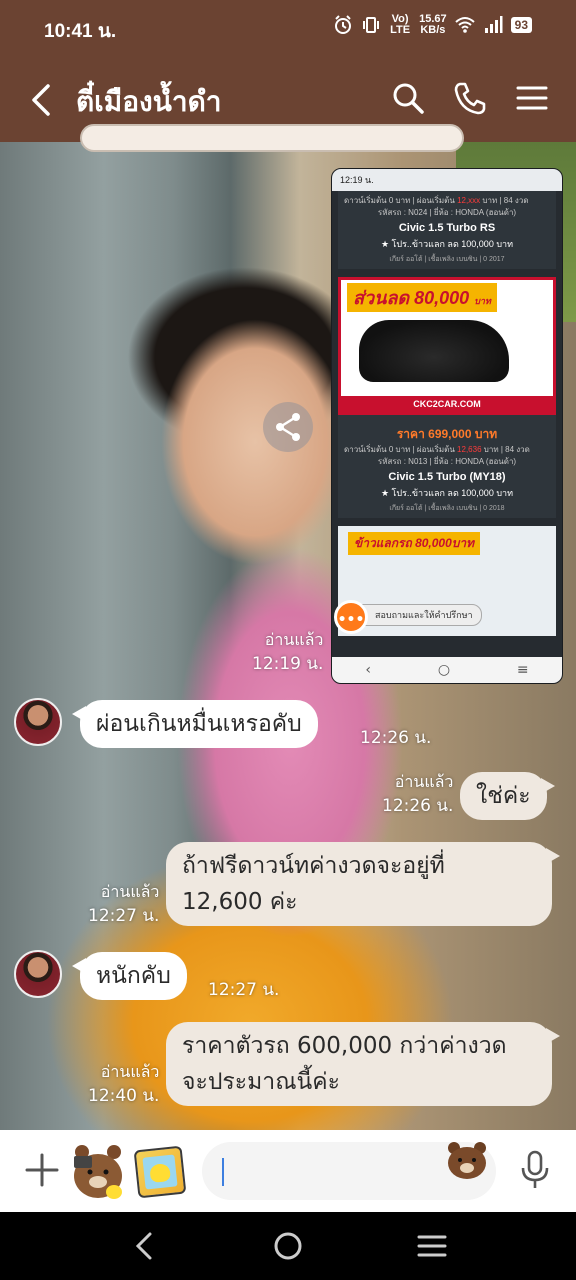  I want to click on phone-icon, so click(470, 98).